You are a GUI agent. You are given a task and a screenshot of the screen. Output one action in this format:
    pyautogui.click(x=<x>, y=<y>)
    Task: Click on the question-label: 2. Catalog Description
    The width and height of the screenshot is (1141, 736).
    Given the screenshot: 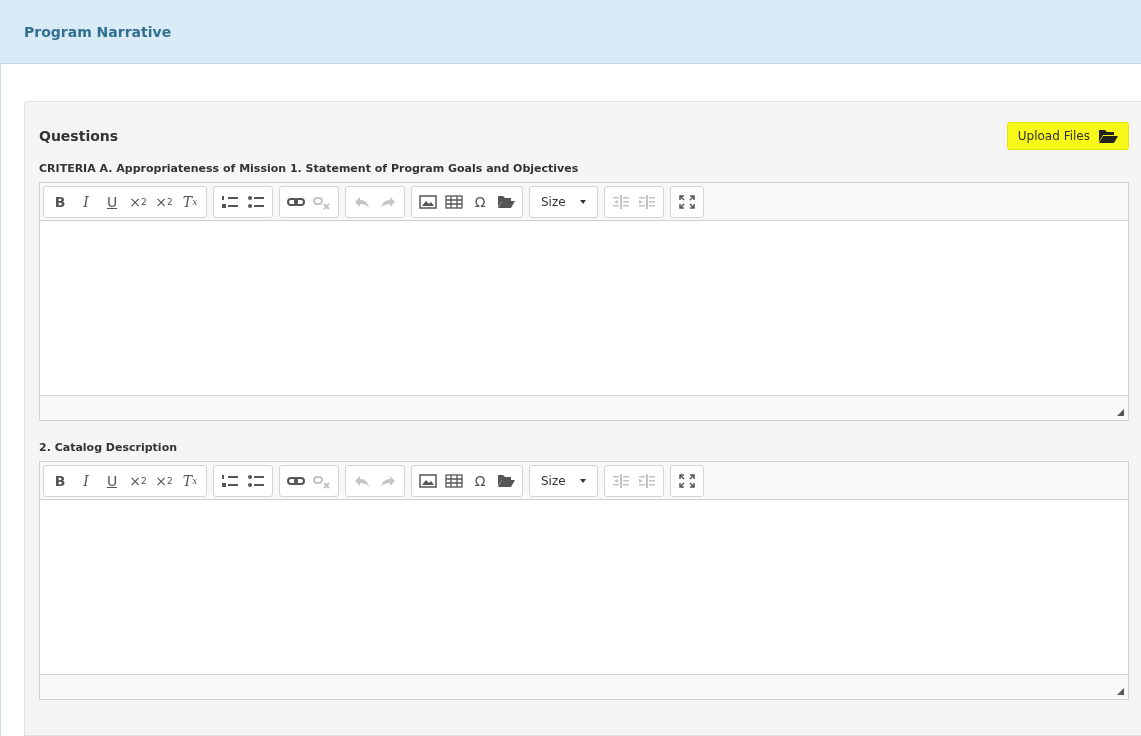 What is the action you would take?
    pyautogui.click(x=108, y=447)
    